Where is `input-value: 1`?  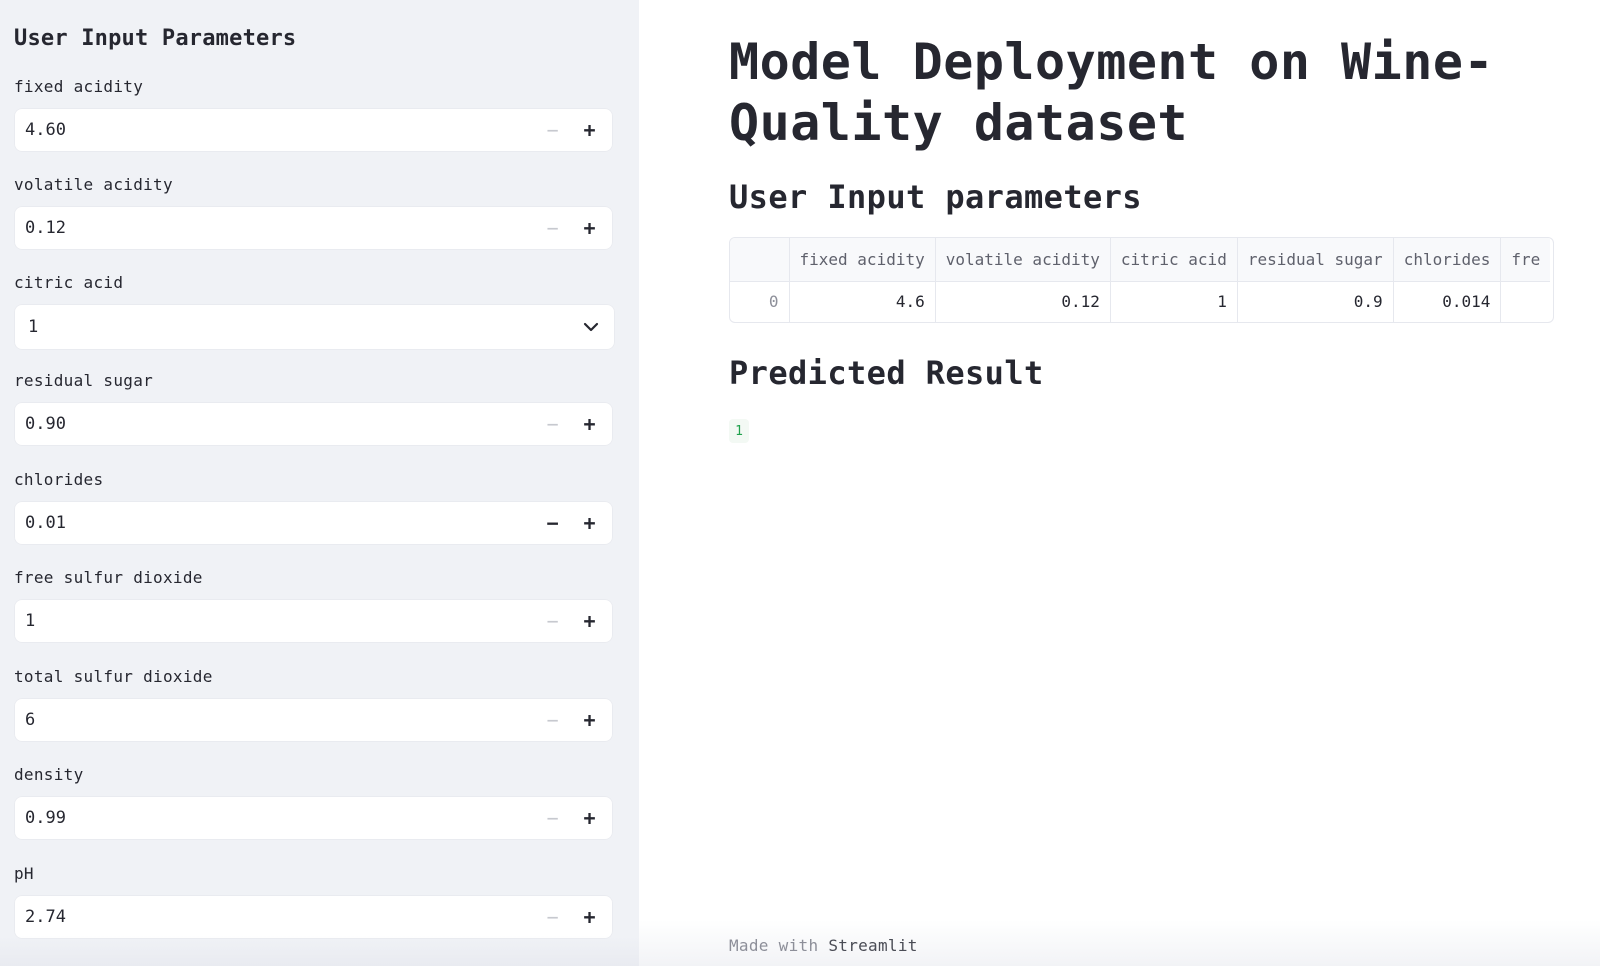 input-value: 1 is located at coordinates (274, 621).